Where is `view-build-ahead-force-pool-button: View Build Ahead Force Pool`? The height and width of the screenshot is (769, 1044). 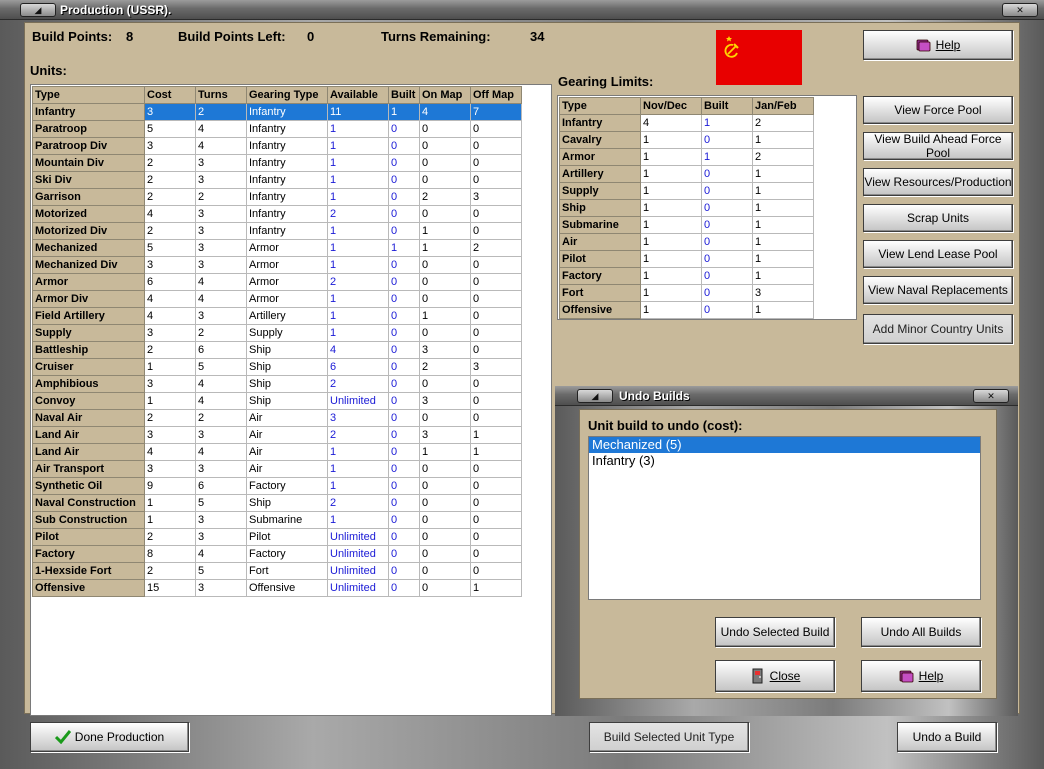 view-build-ahead-force-pool-button: View Build Ahead Force Pool is located at coordinates (938, 146).